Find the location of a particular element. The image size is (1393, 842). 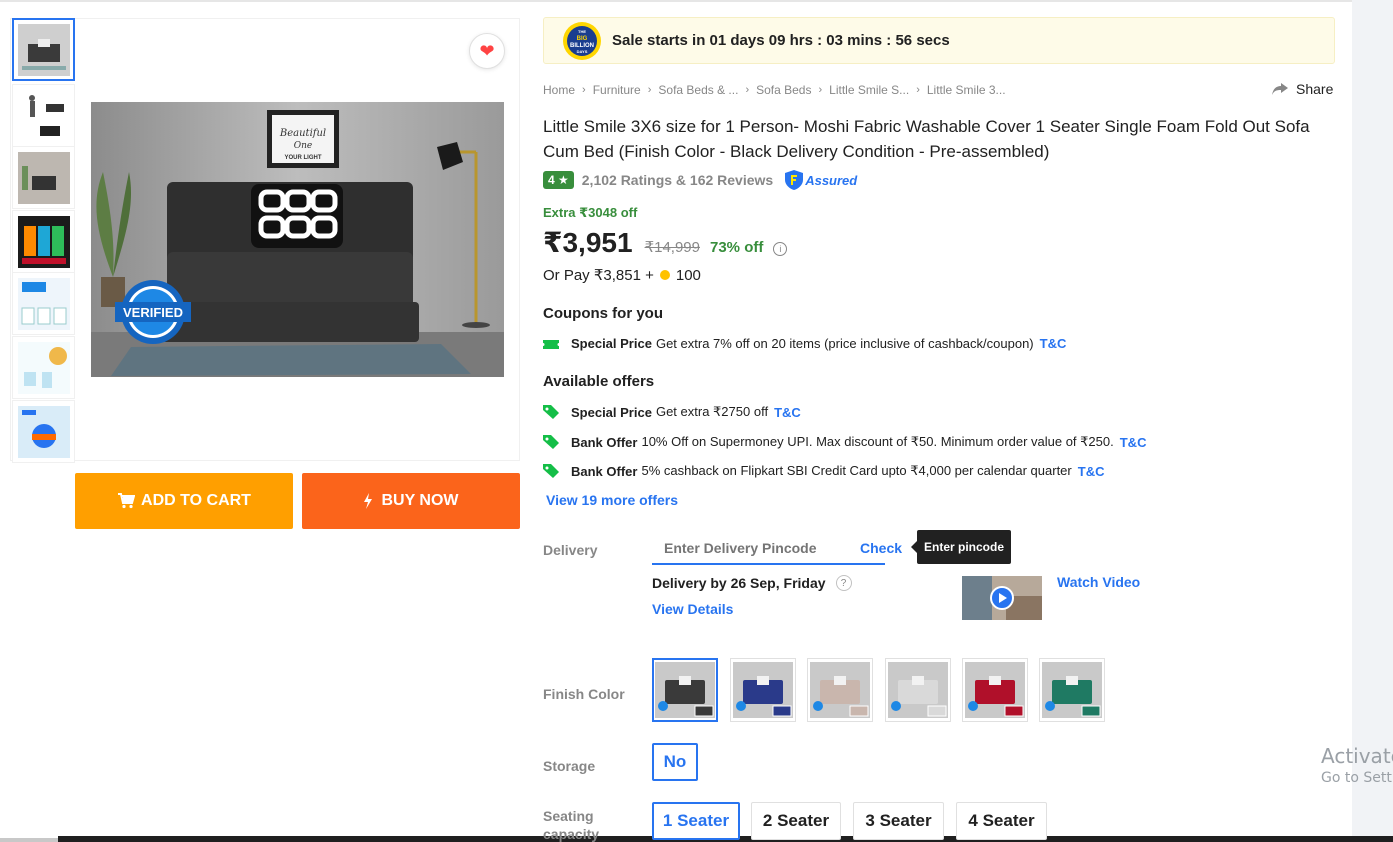

storage-option-no: No is located at coordinates (675, 762).